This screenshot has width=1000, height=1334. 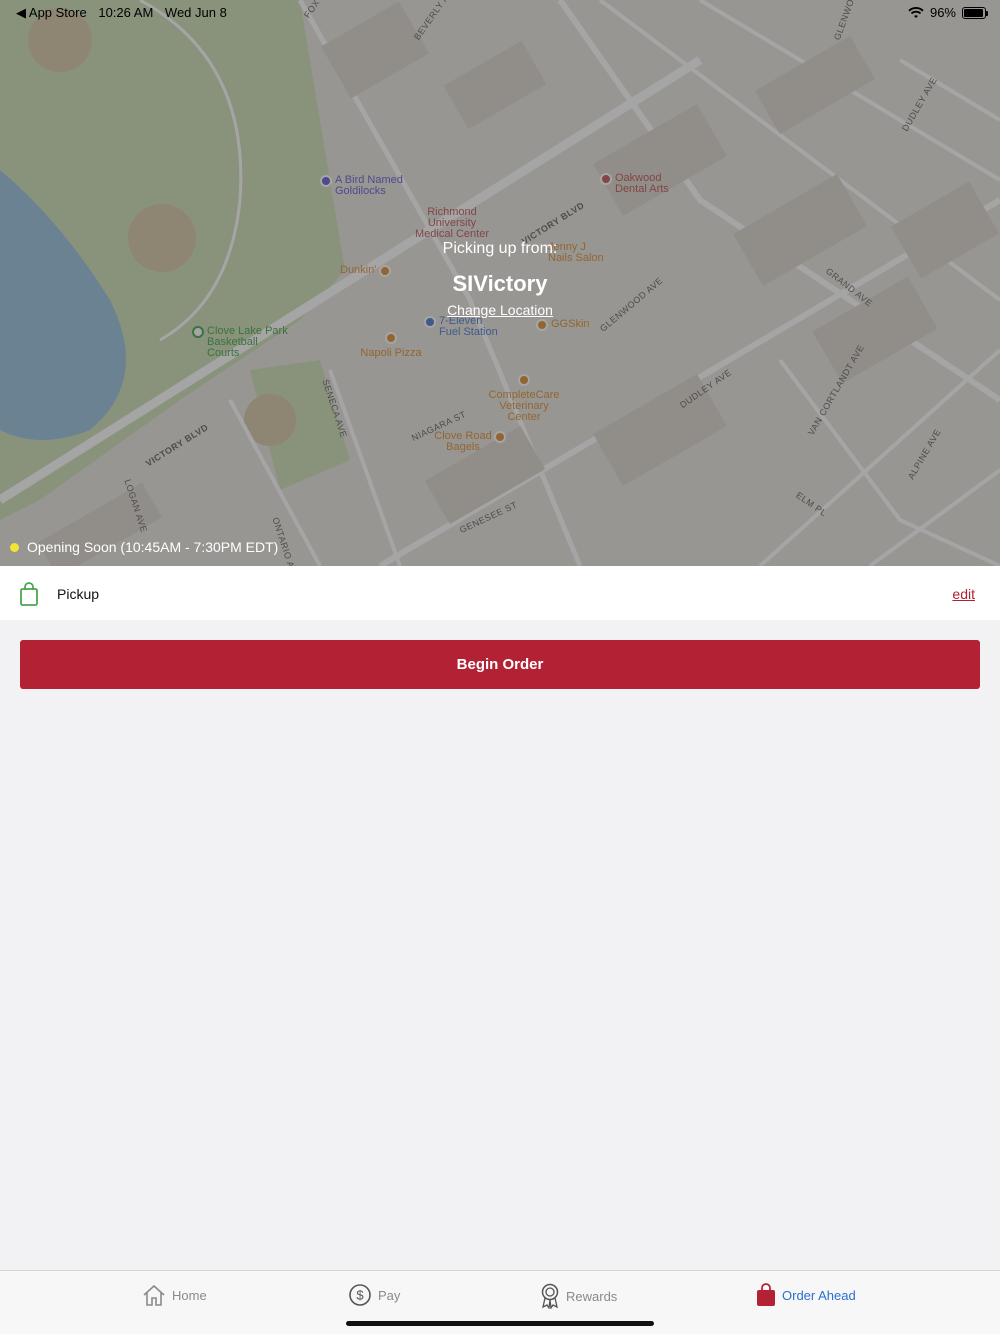 What do you see at coordinates (374, 1295) in the screenshot?
I see `tab-pay: $ Pay` at bounding box center [374, 1295].